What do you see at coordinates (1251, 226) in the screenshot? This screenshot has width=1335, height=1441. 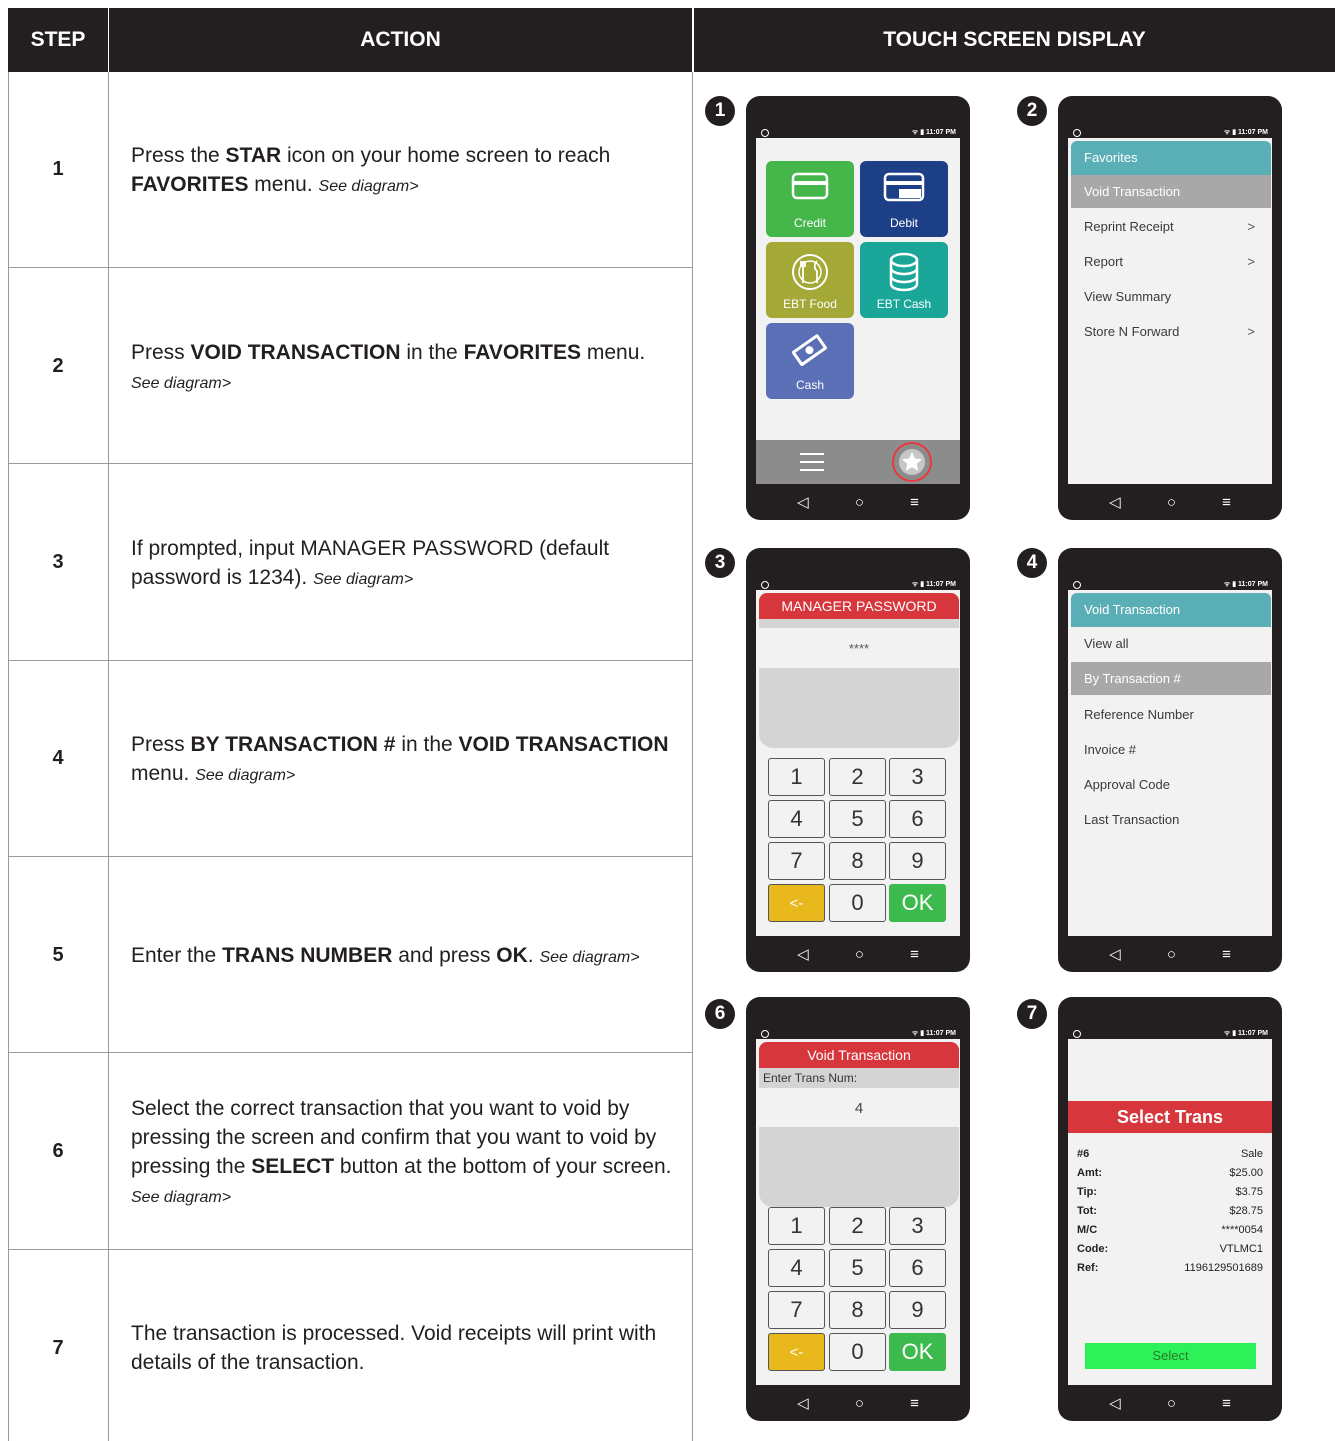 I see `chevron-right-icon: >` at bounding box center [1251, 226].